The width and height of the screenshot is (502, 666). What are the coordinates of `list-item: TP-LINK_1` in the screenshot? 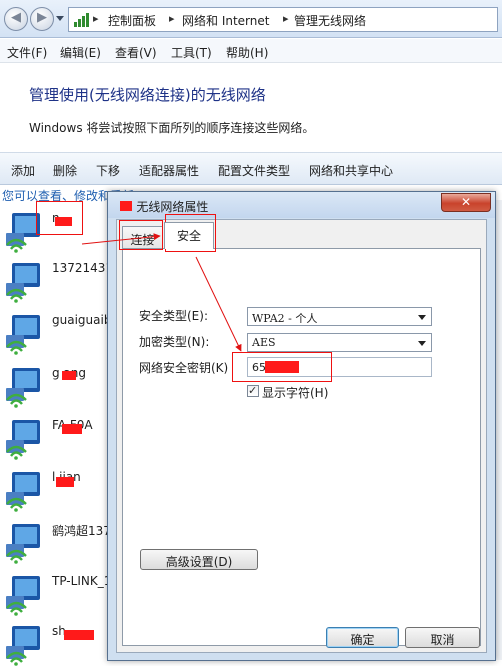 It's located at (56, 595).